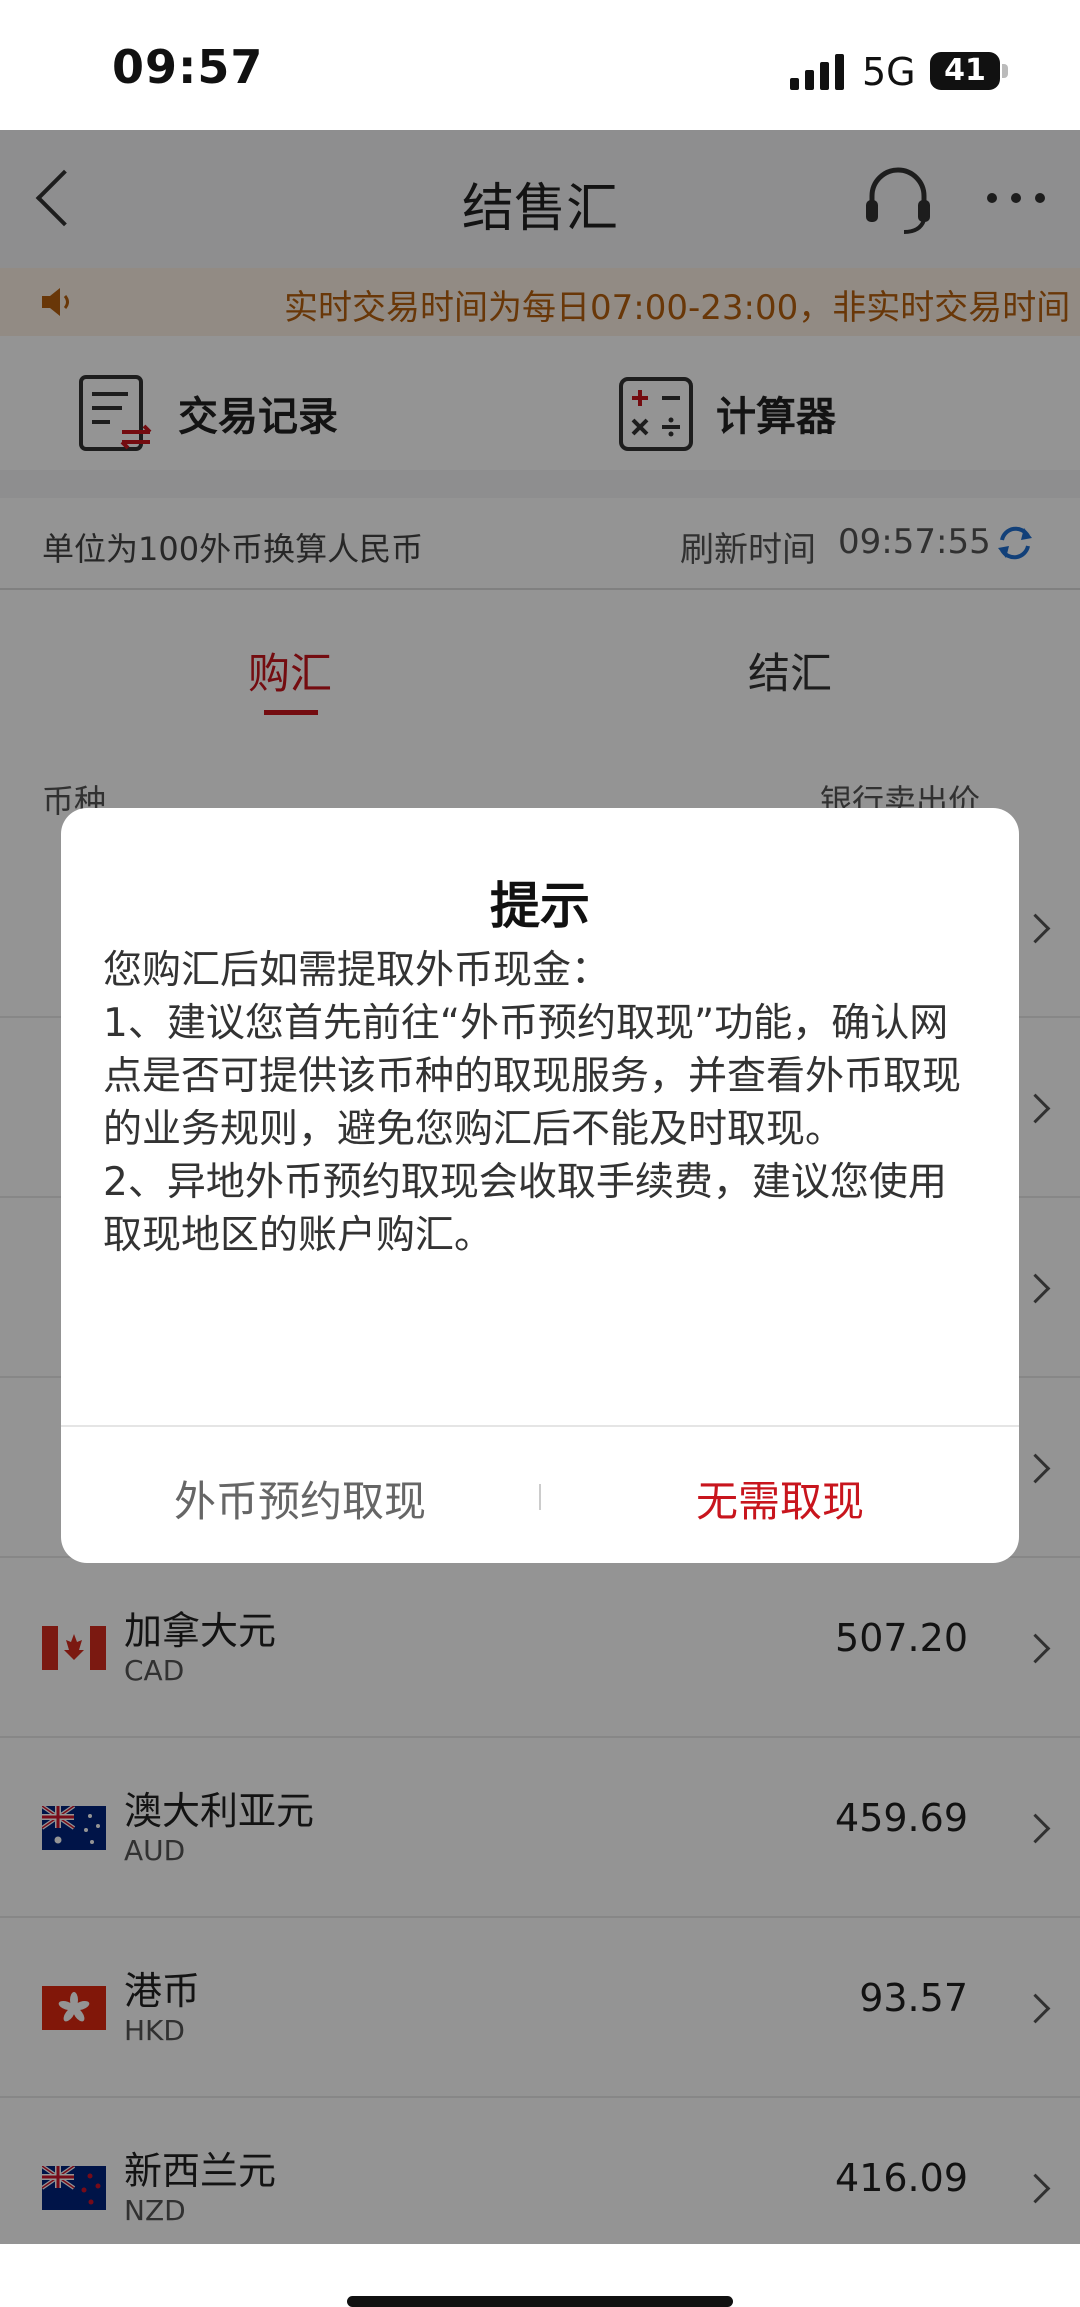  What do you see at coordinates (540, 906) in the screenshot?
I see `dialog-title: 提示` at bounding box center [540, 906].